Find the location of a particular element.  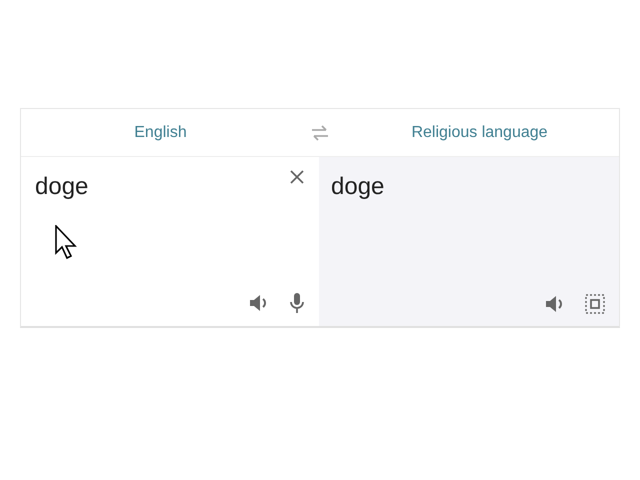

microphone-button is located at coordinates (297, 303).